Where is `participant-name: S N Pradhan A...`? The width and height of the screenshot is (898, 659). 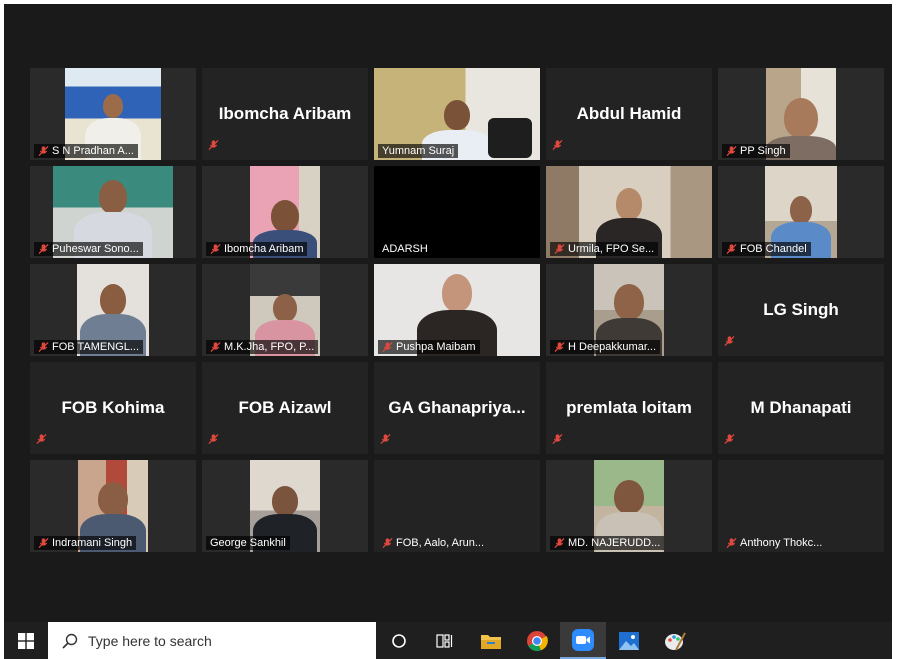 participant-name: S N Pradhan A... is located at coordinates (93, 151).